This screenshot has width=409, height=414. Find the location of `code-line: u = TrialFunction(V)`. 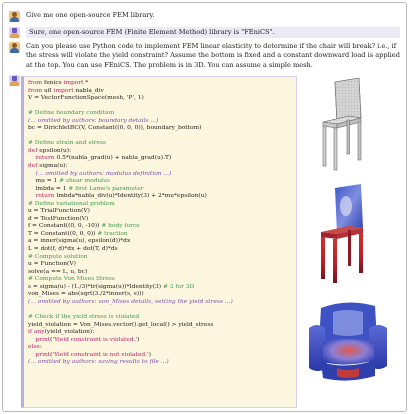

code-line: u = TrialFunction(V) is located at coordinates (160, 212).